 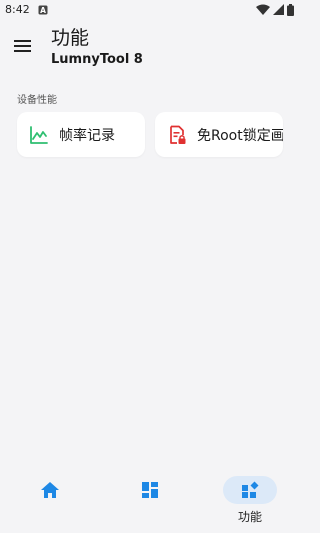 I want to click on a-box-icon: A, so click(x=43, y=10).